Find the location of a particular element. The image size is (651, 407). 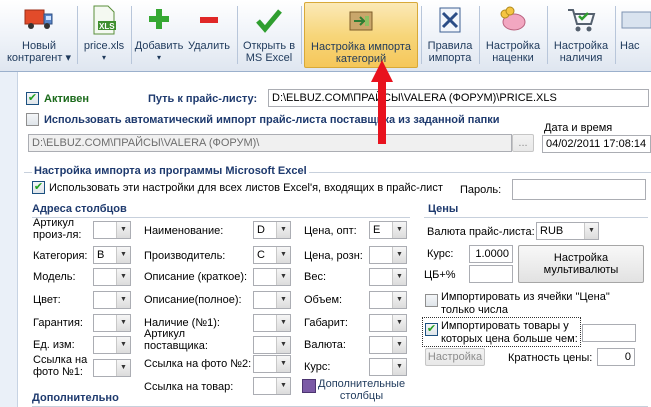

col-select-photo2: ▼ is located at coordinates (272, 364).